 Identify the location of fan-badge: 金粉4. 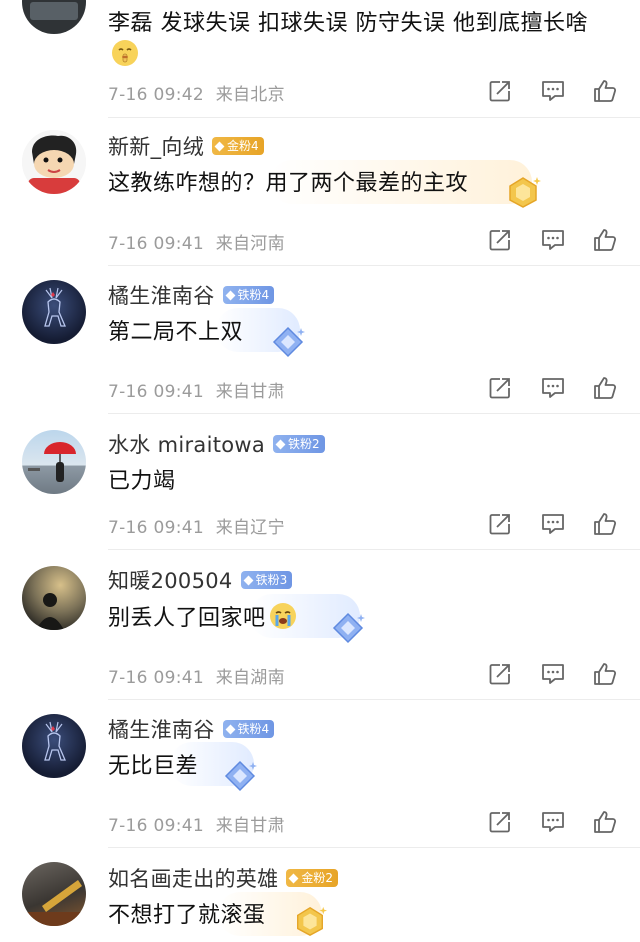
(238, 146).